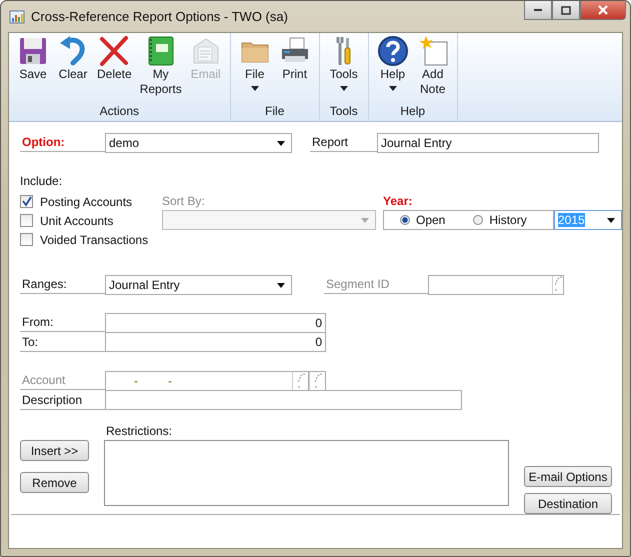 This screenshot has width=631, height=557. I want to click on group-label: Help, so click(413, 112).